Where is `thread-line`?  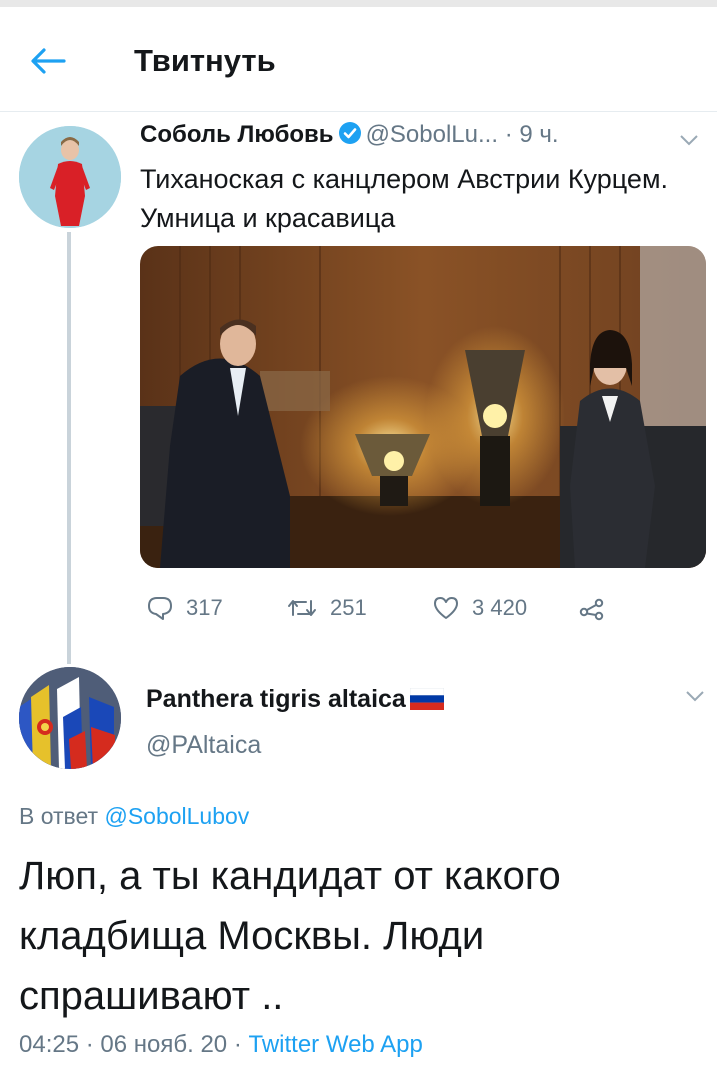
thread-line is located at coordinates (69, 448).